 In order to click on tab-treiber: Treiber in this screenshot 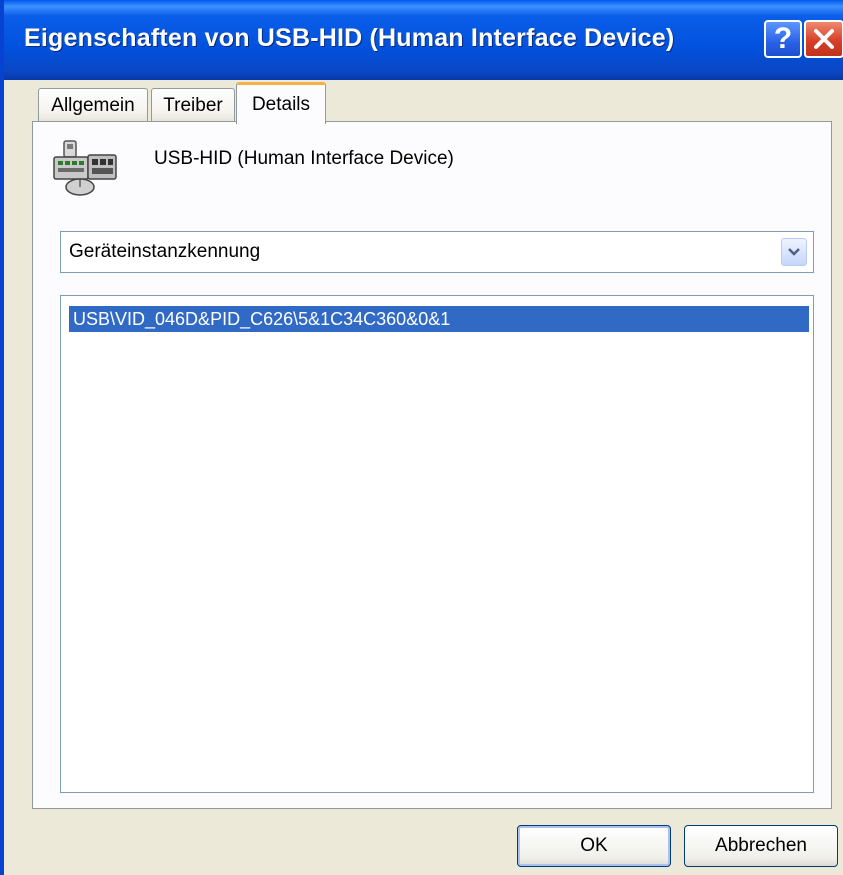, I will do `click(193, 105)`.